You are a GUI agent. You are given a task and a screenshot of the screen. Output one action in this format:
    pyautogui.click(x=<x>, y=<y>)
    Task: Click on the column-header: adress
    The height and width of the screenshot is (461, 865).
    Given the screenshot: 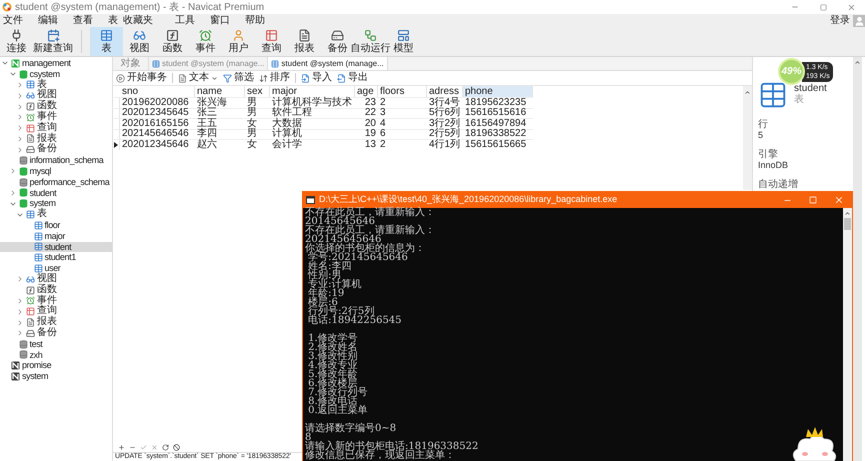 What is the action you would take?
    pyautogui.click(x=445, y=91)
    